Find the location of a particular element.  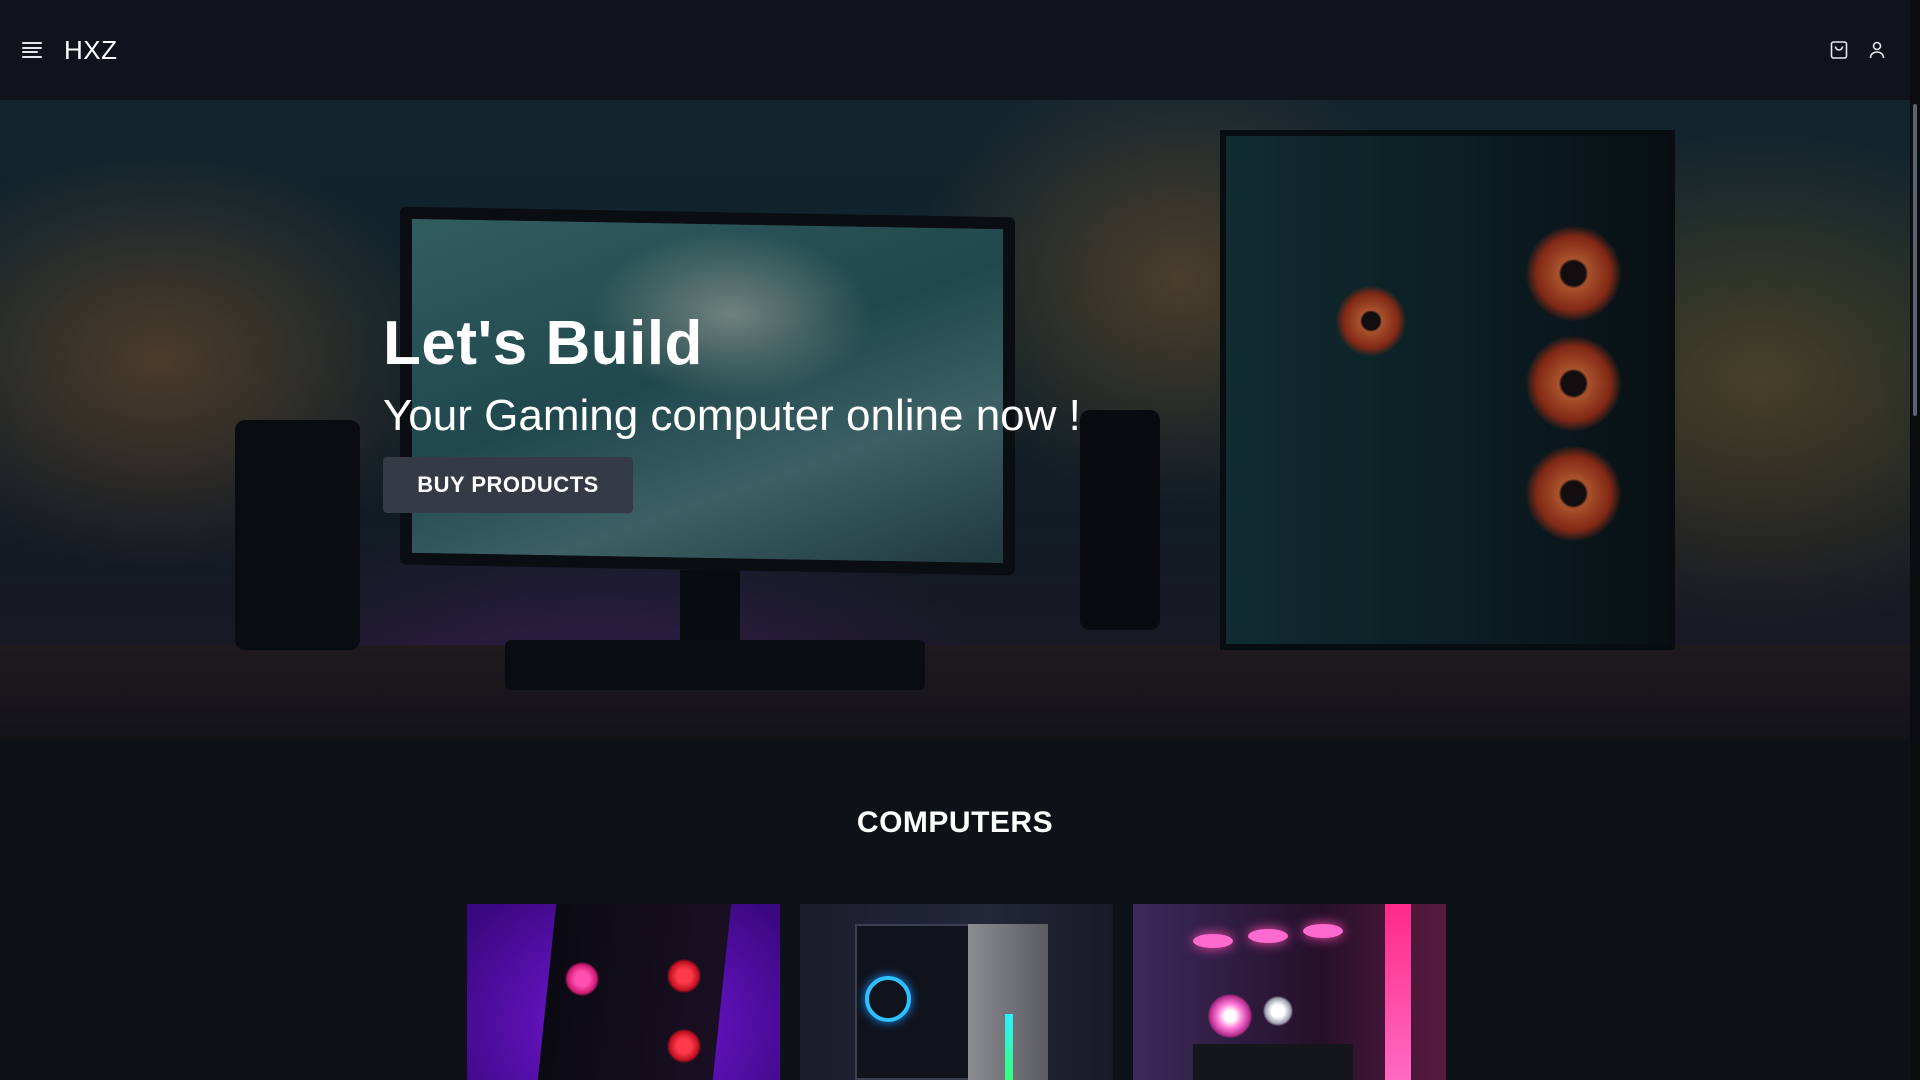

computers-heading: COMPUTERS is located at coordinates (955, 822).